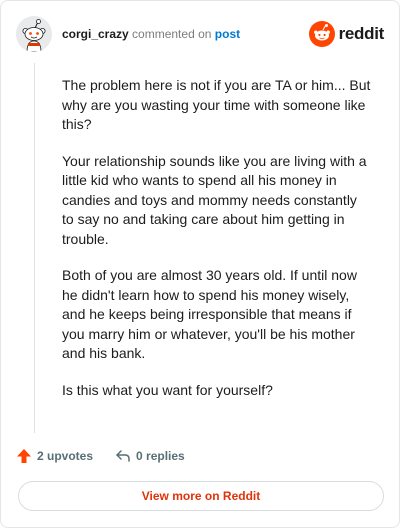  I want to click on reply-count: 0 replies, so click(160, 456).